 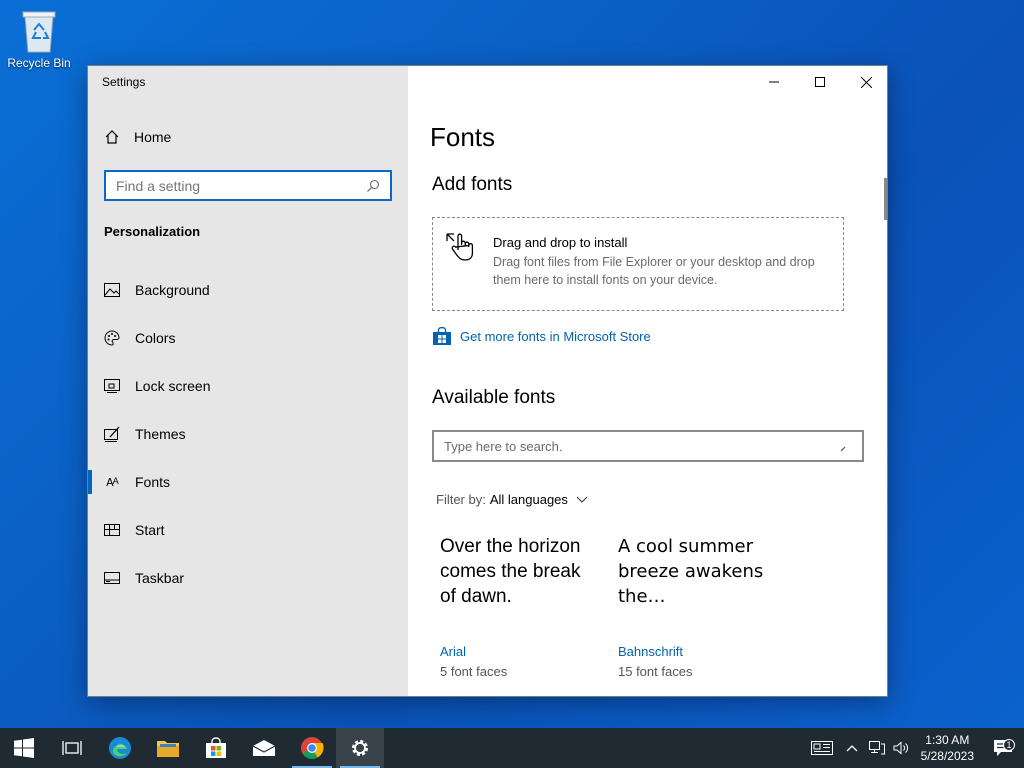 I want to click on start-button, so click(x=24, y=748).